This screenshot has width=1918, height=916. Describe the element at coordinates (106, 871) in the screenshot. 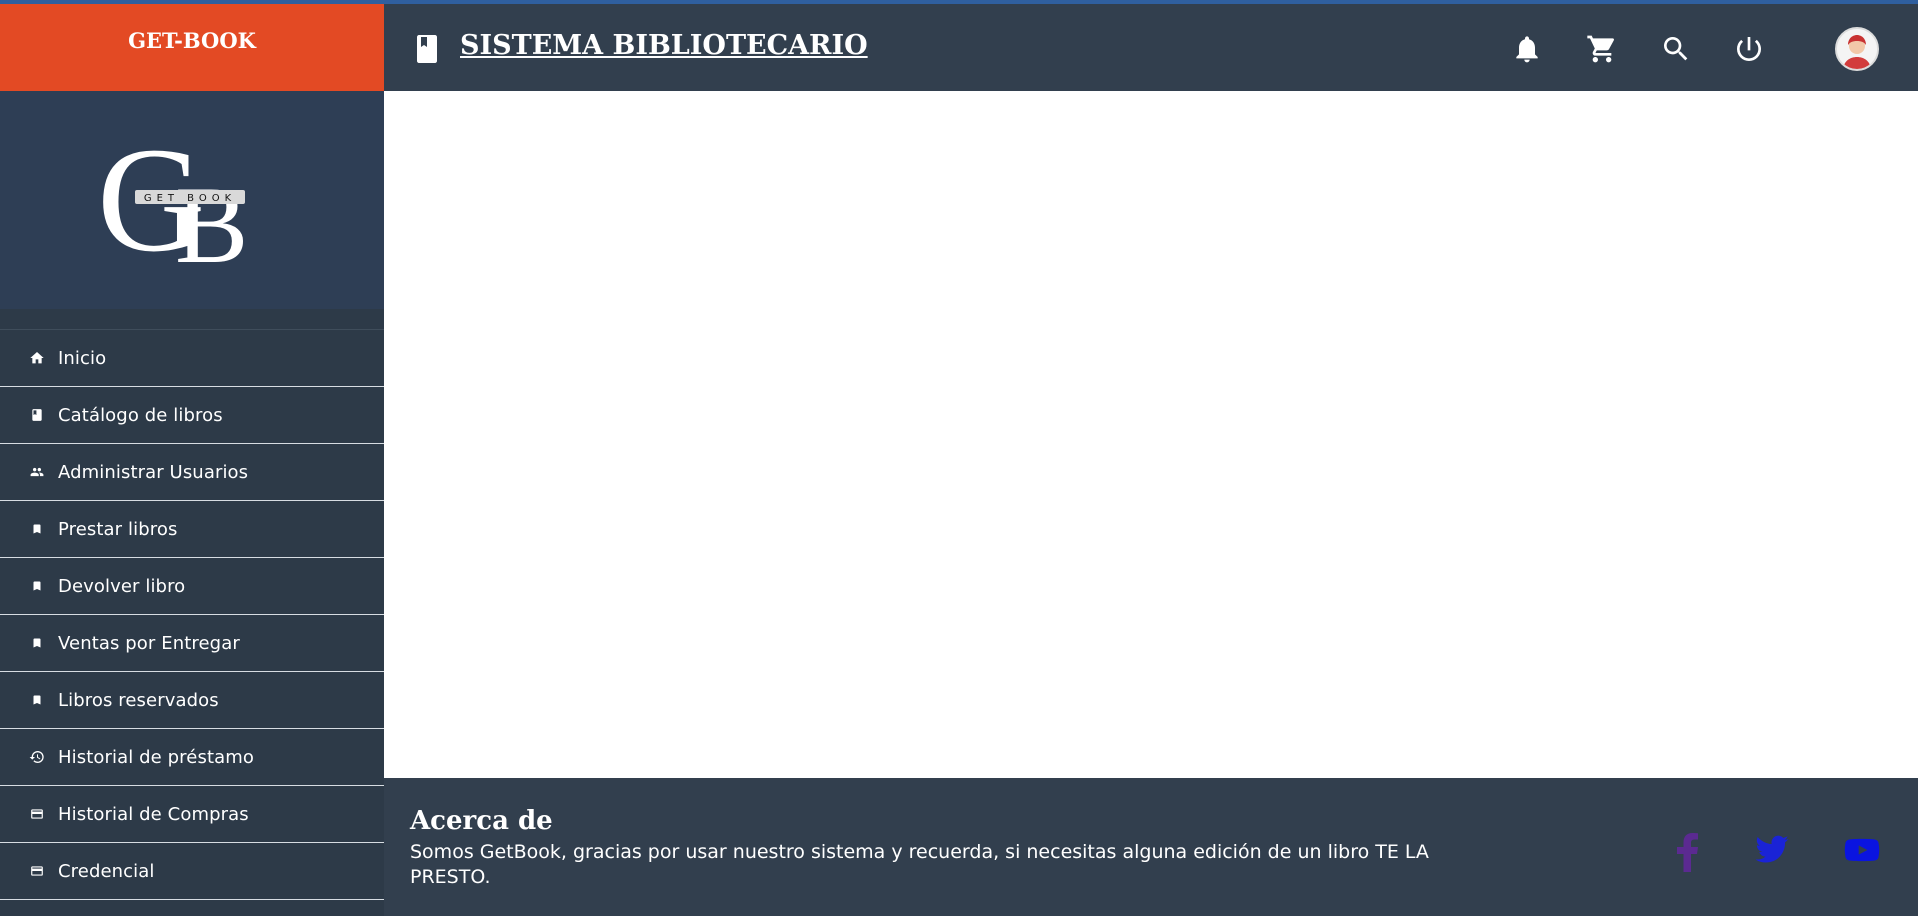

I see `sidebar-item-label: Credencial` at that location.